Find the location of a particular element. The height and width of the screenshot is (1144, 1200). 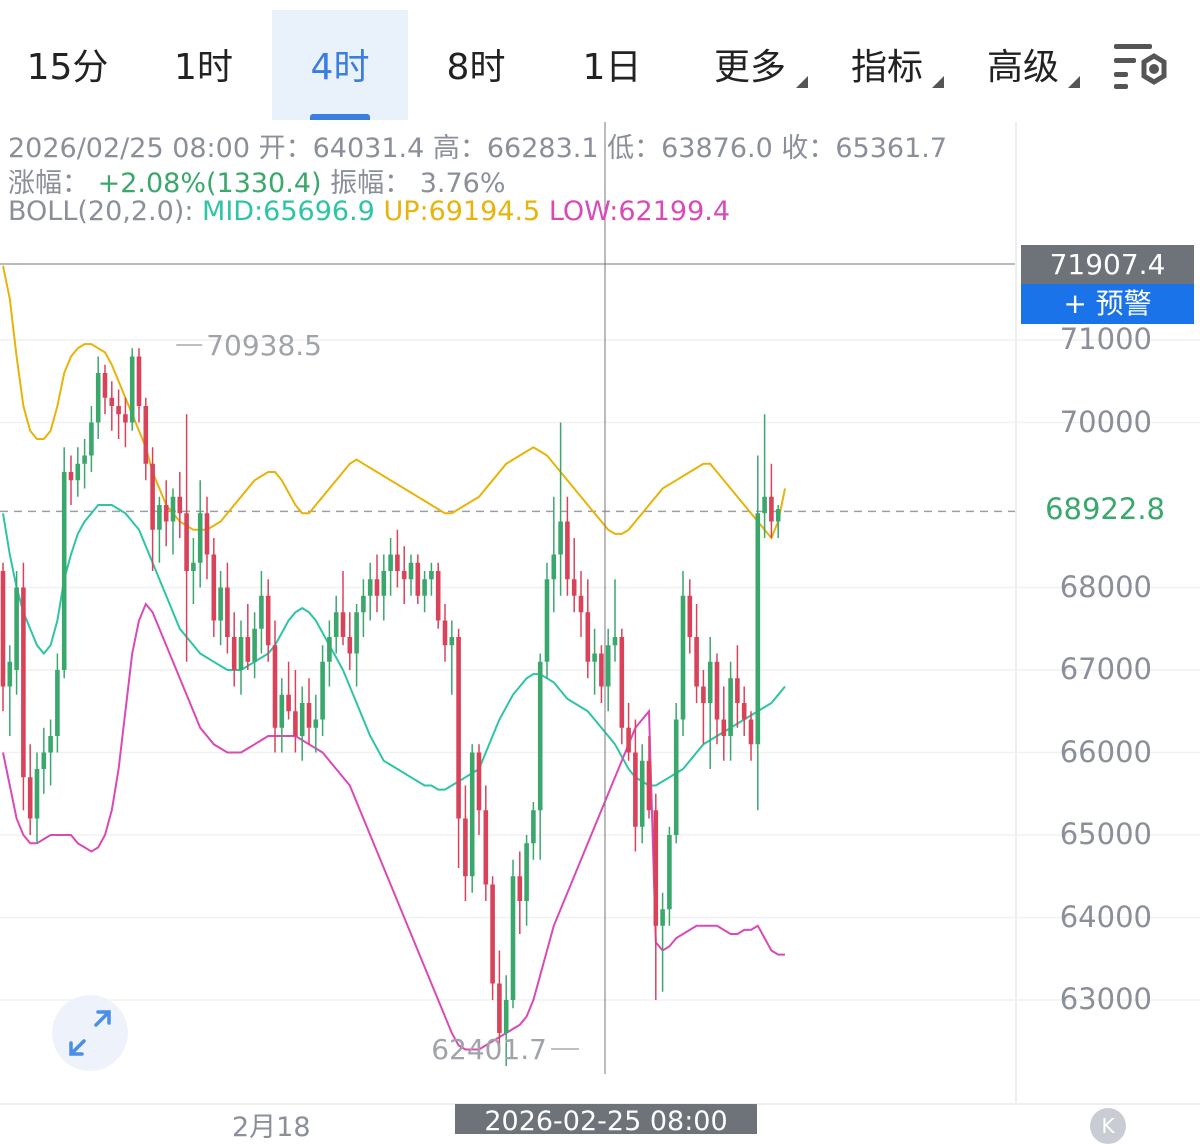

tab-1d: 1日 is located at coordinates (612, 65).